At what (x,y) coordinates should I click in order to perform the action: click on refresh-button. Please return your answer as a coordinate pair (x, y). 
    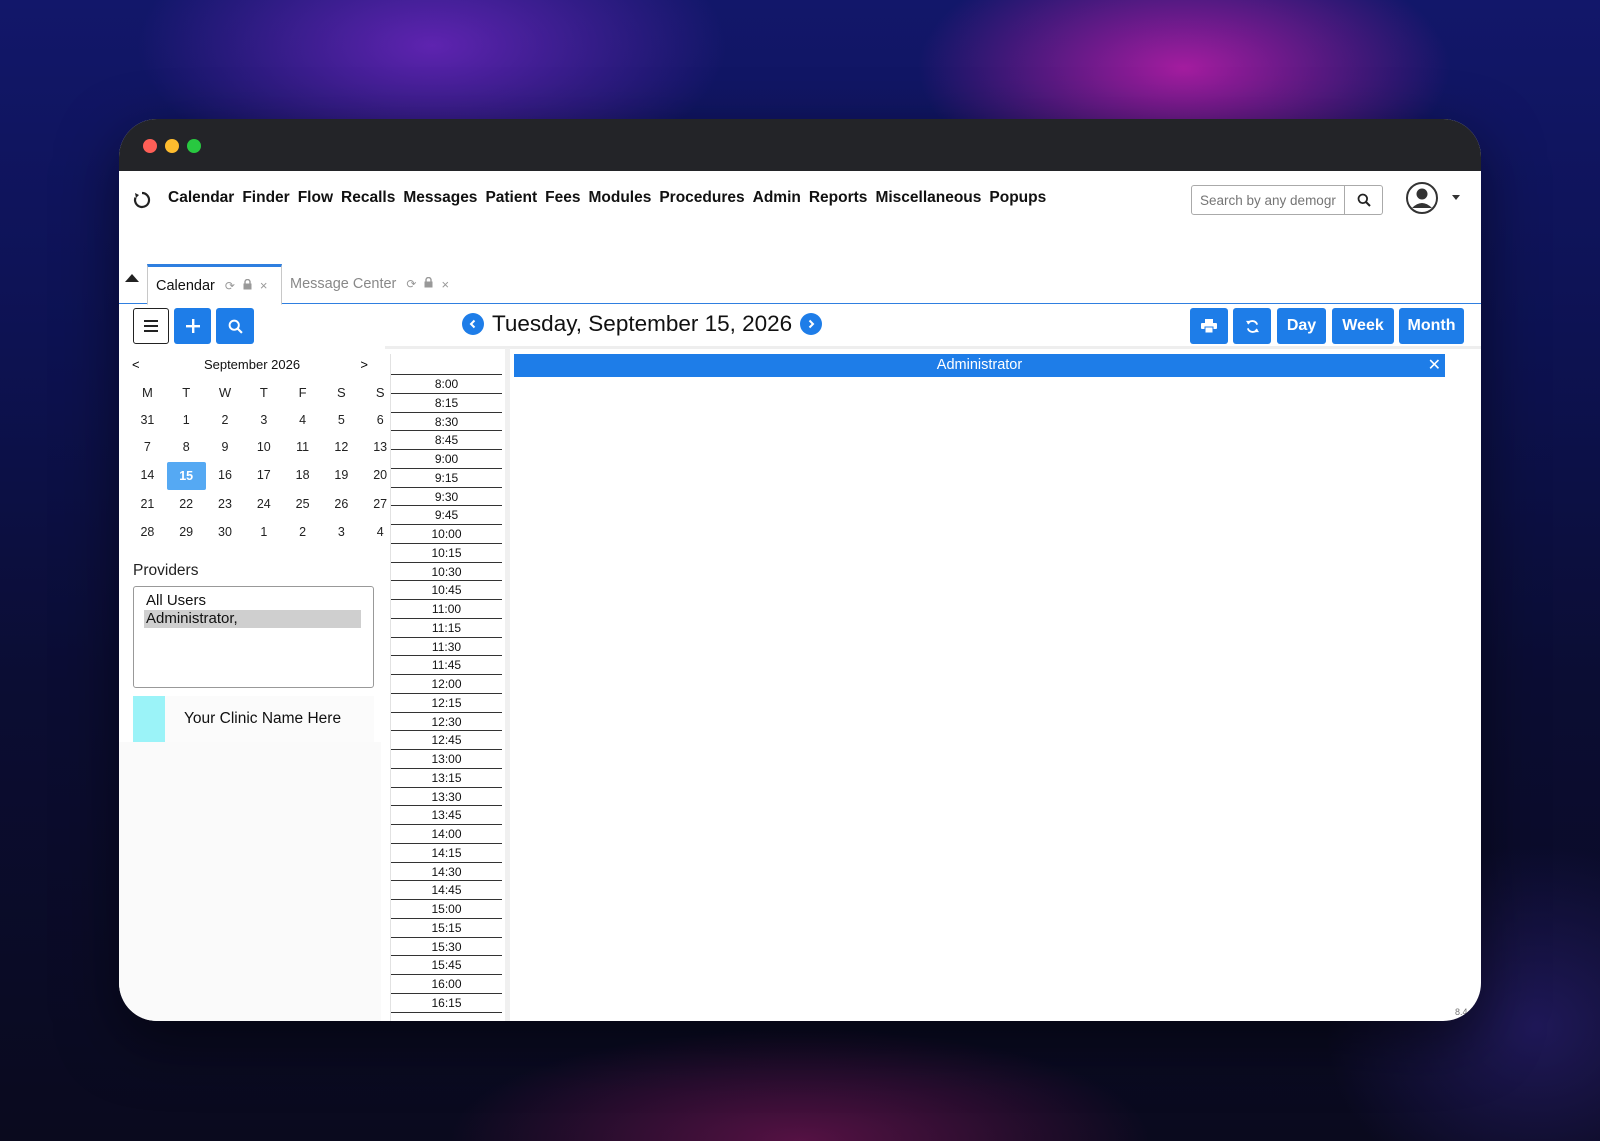
    Looking at the image, I should click on (1252, 326).